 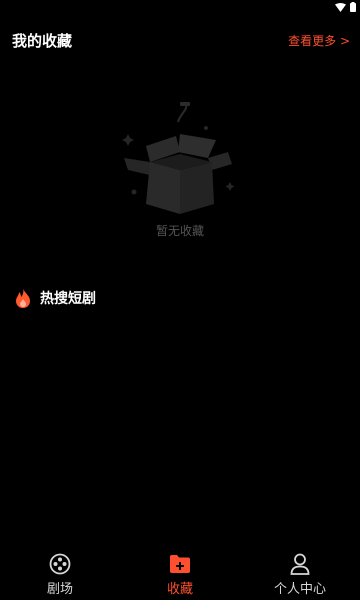 What do you see at coordinates (68, 299) in the screenshot?
I see `hot-dramas-title: 热搜短剧` at bounding box center [68, 299].